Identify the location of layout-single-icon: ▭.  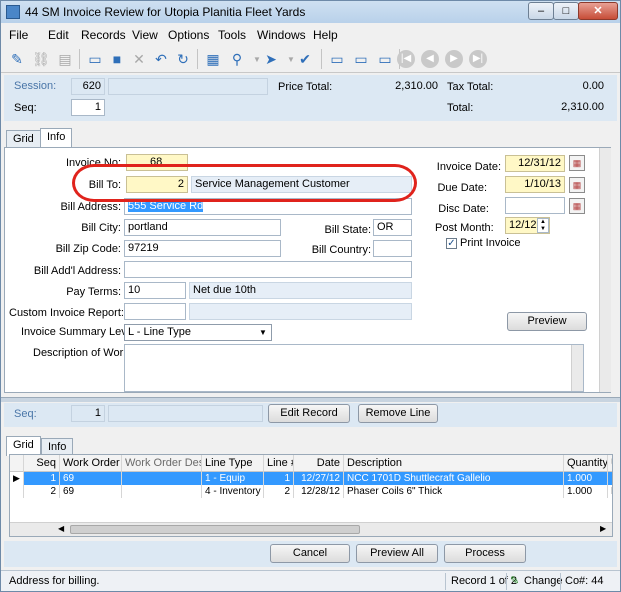
(337, 59).